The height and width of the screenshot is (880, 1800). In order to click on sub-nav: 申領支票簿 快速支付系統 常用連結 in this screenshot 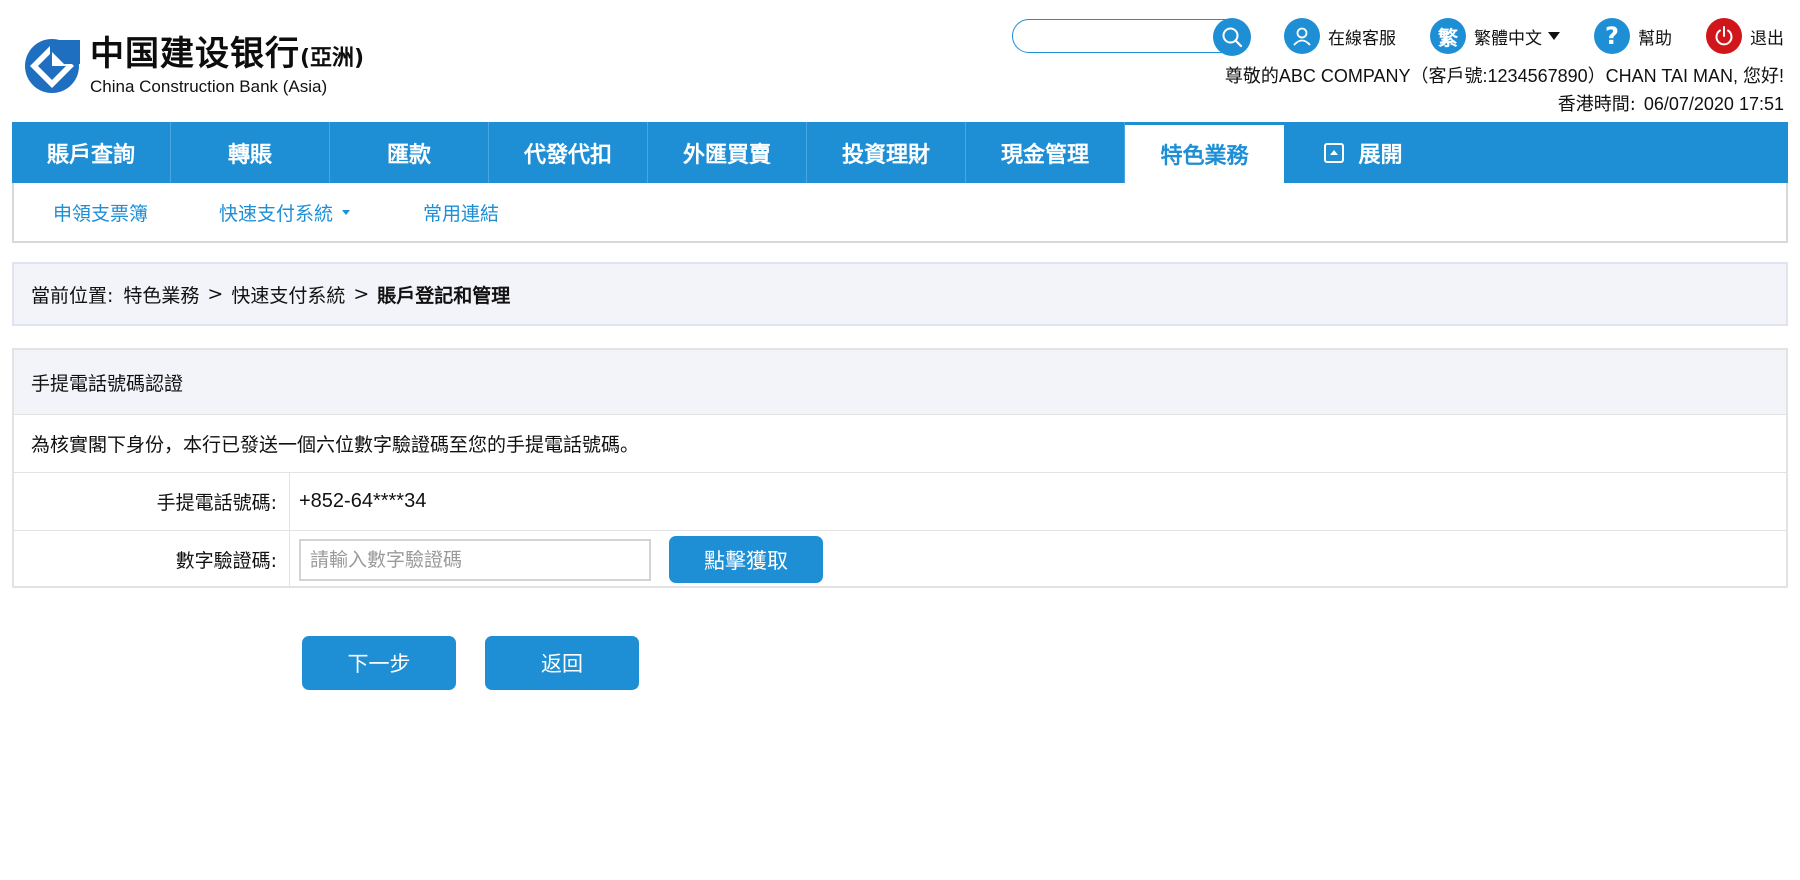, I will do `click(900, 213)`.